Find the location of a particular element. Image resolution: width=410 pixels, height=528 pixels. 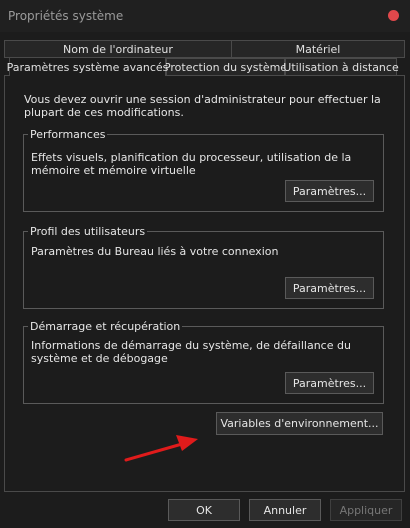

tab-system-protection: Protection du système is located at coordinates (225, 67).